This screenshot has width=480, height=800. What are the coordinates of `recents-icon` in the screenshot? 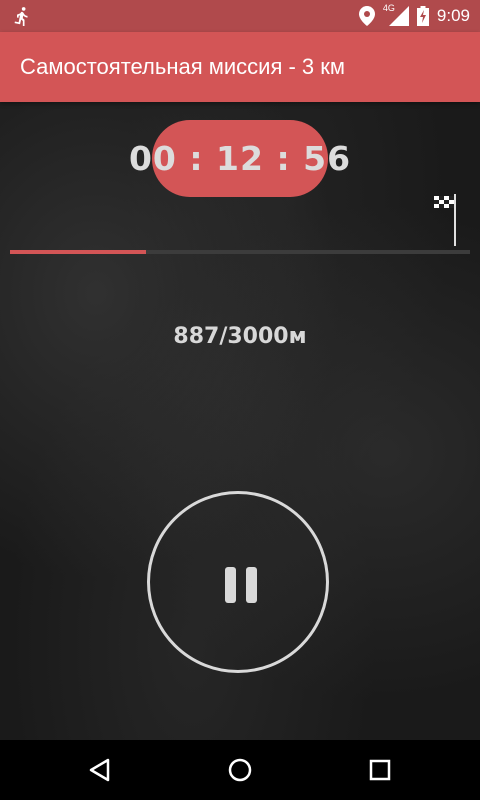 It's located at (380, 770).